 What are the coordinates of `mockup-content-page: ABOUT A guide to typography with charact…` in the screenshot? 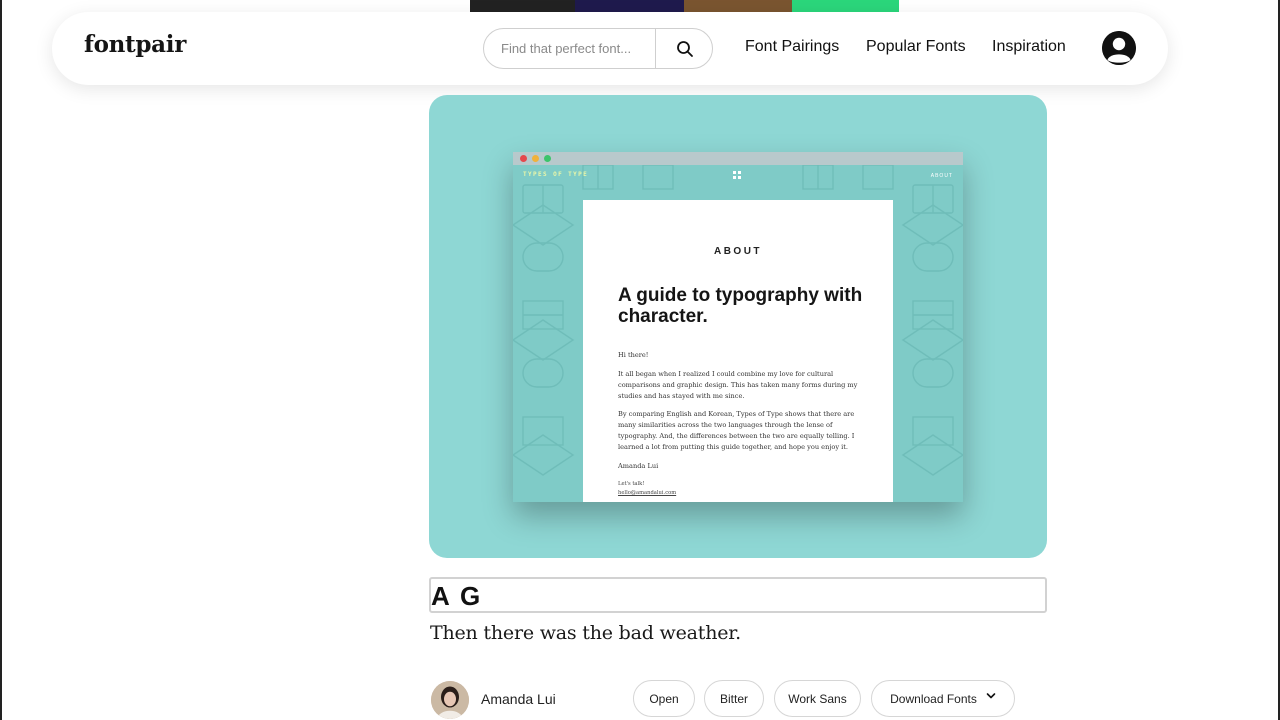 It's located at (738, 351).